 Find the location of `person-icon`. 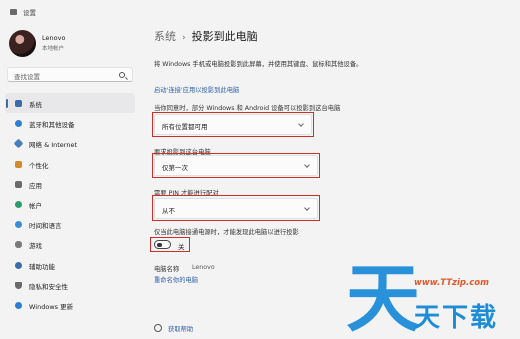

person-icon is located at coordinates (18, 204).